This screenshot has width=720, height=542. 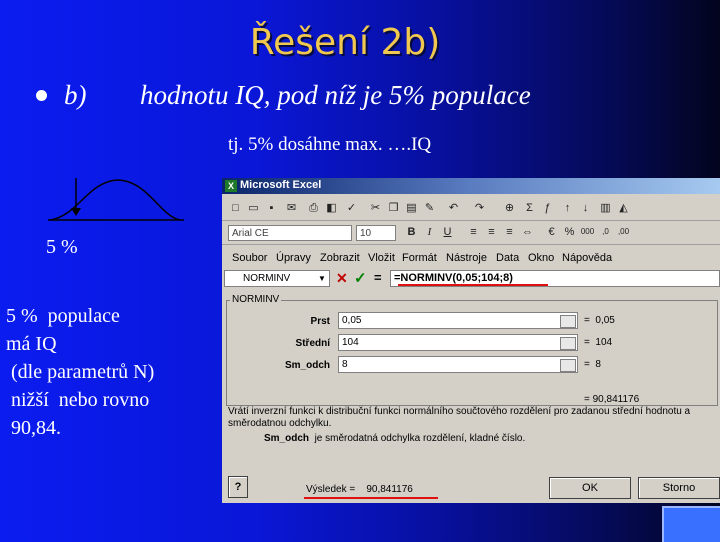 What do you see at coordinates (345, 42) in the screenshot?
I see `slide-title: Řešení 2b)` at bounding box center [345, 42].